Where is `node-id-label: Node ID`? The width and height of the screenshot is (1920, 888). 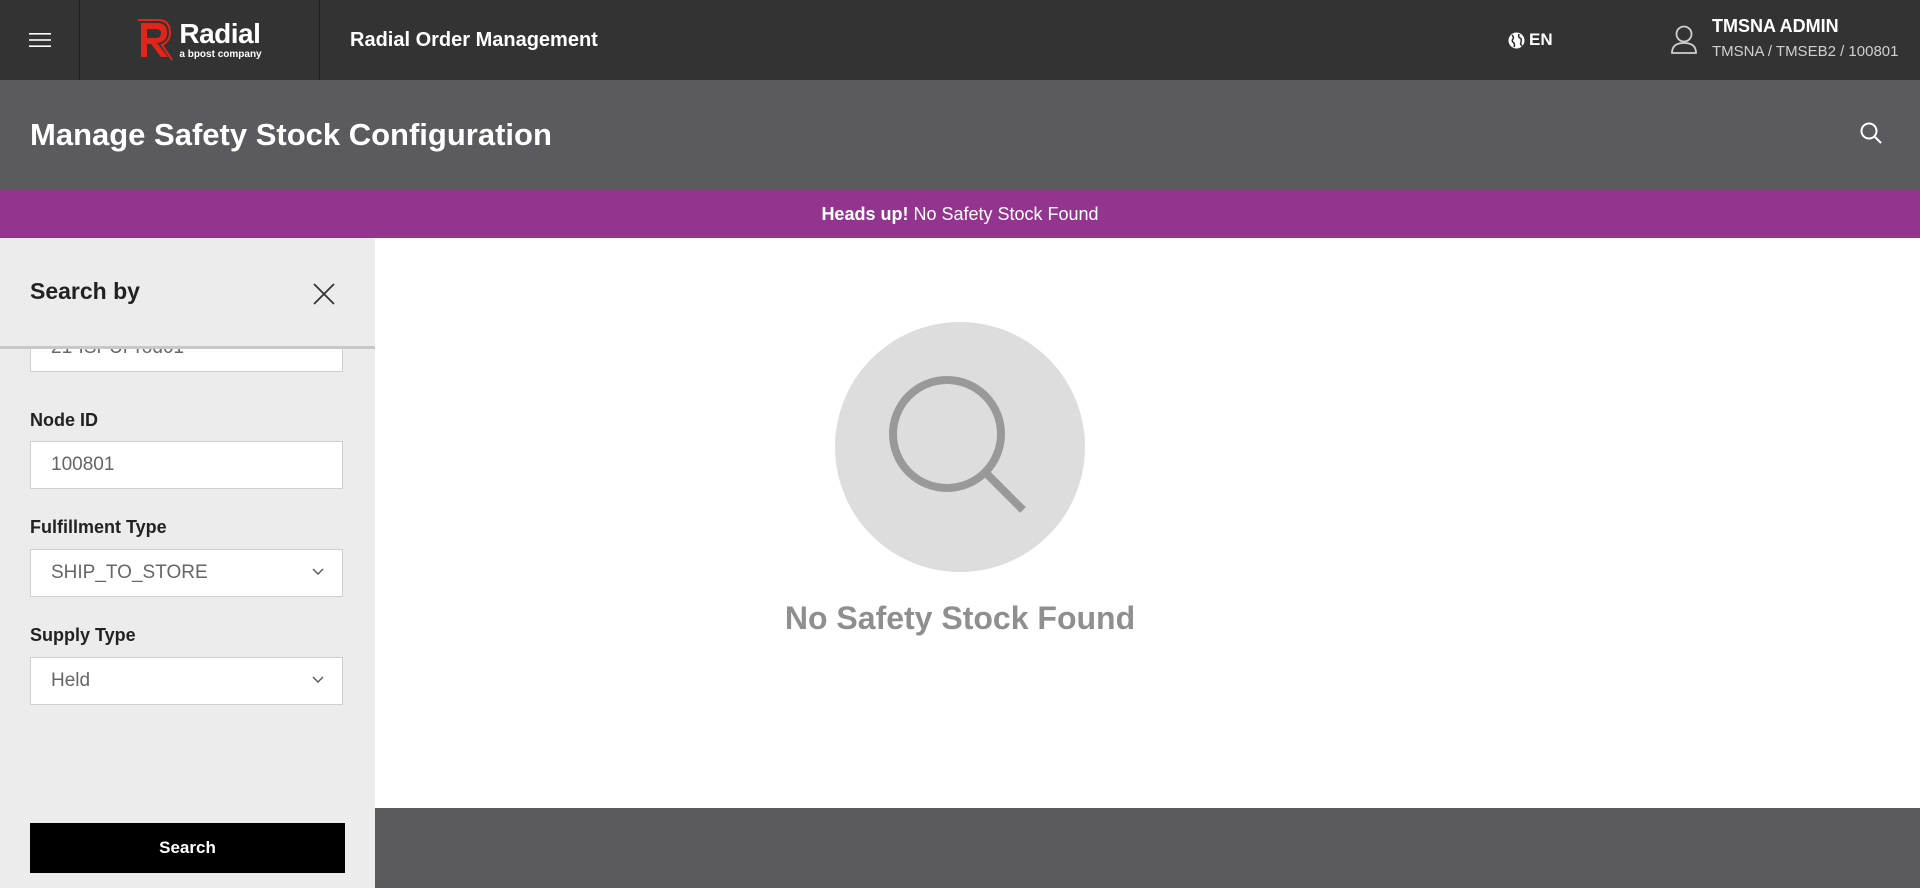 node-id-label: Node ID is located at coordinates (64, 420).